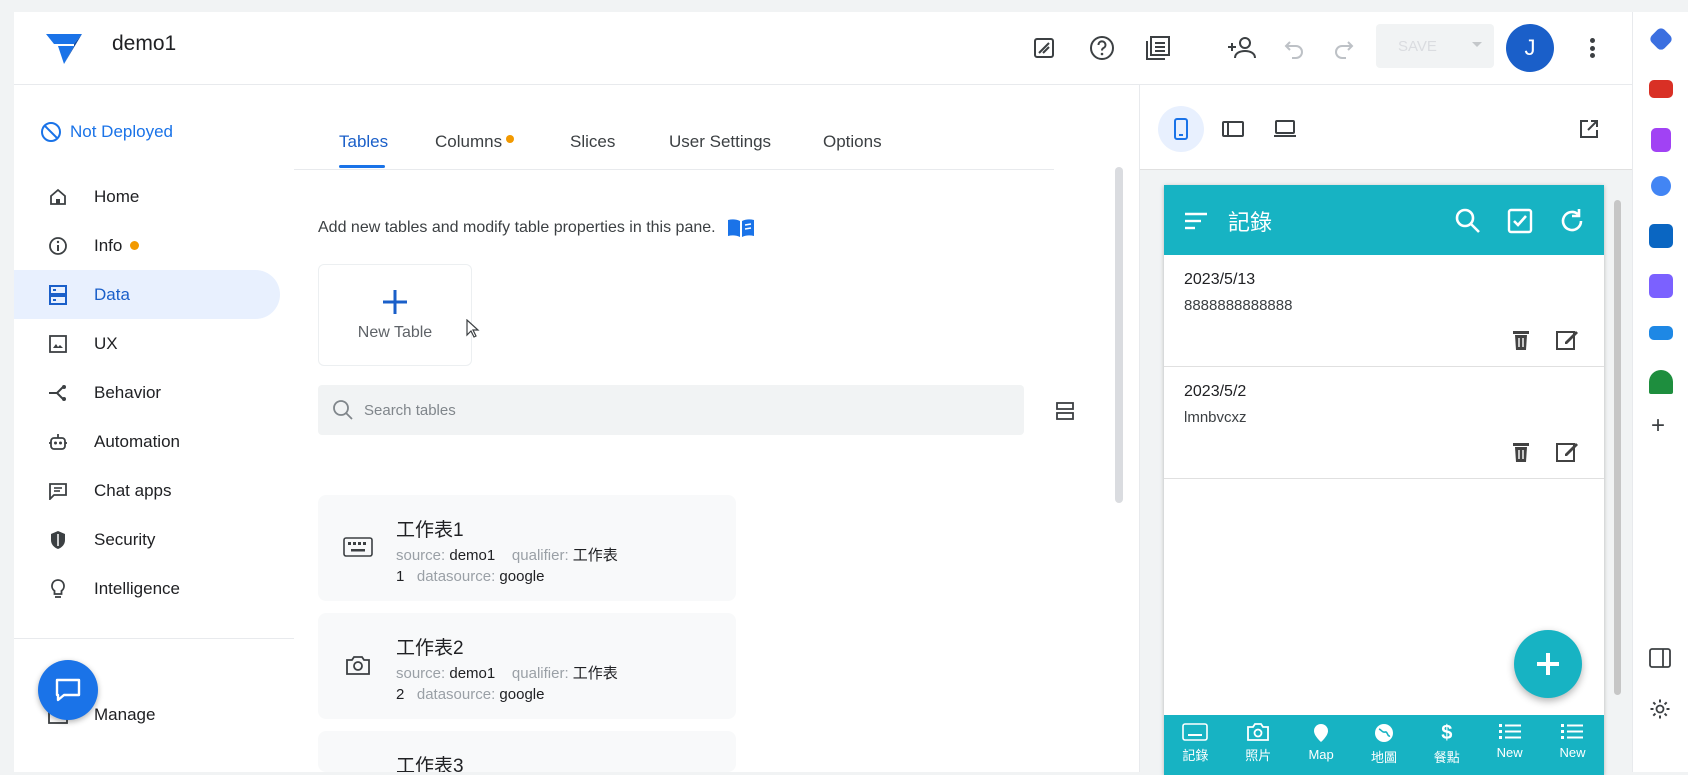 The width and height of the screenshot is (1688, 775). Describe the element at coordinates (1592, 48) in the screenshot. I see `more-vert-icon` at that location.